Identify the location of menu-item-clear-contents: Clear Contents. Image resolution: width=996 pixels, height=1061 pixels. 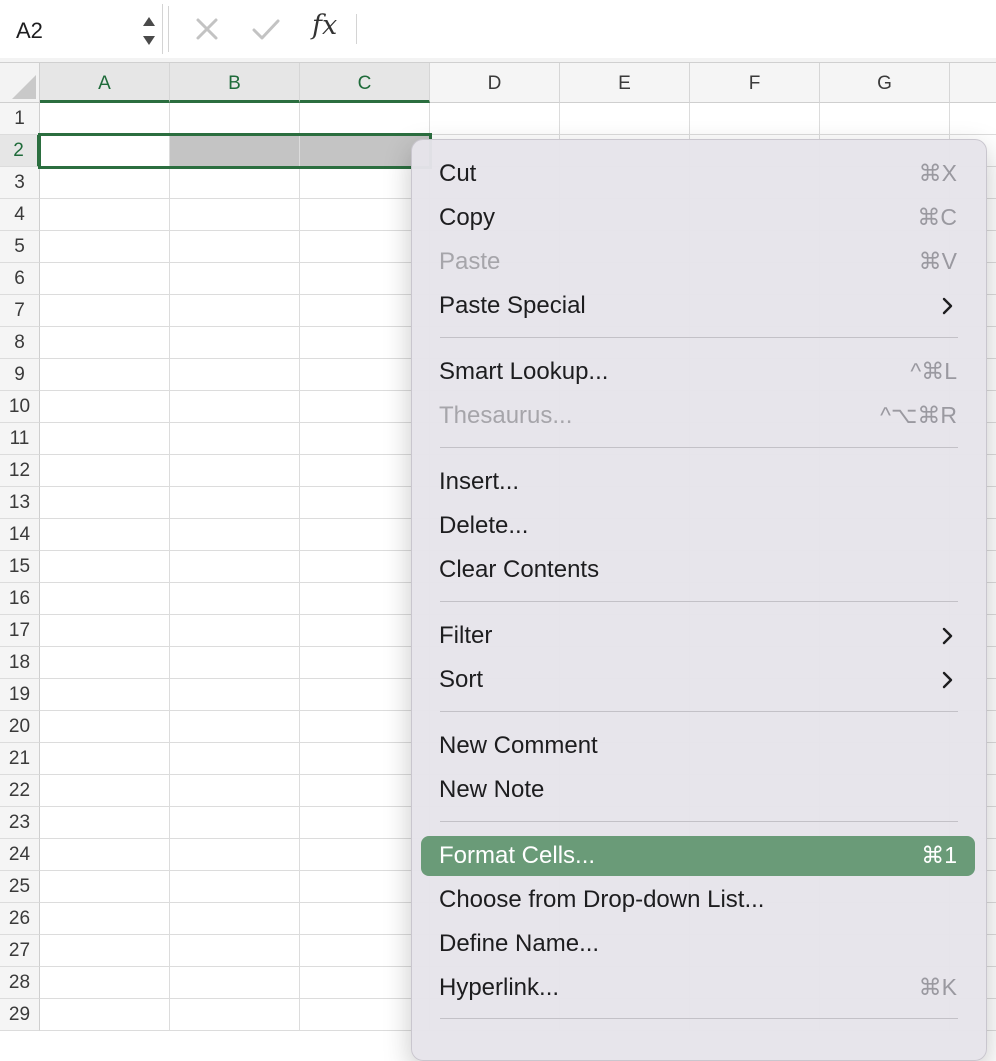
(698, 570).